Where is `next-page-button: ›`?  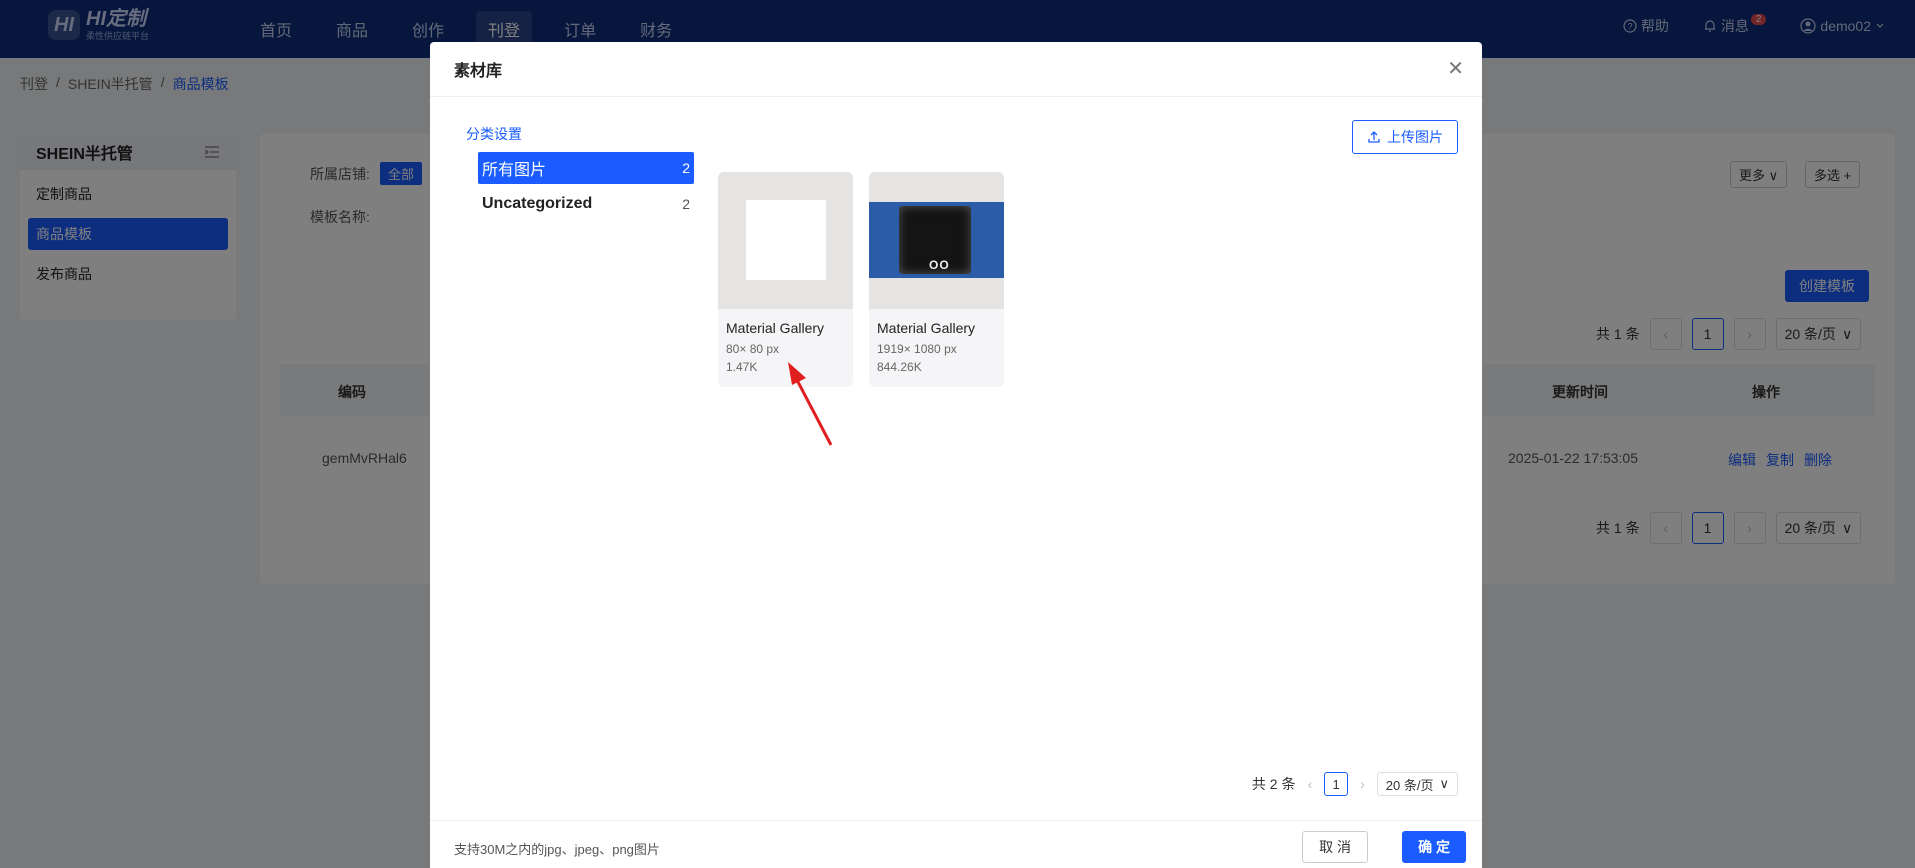 next-page-button: › is located at coordinates (1362, 784).